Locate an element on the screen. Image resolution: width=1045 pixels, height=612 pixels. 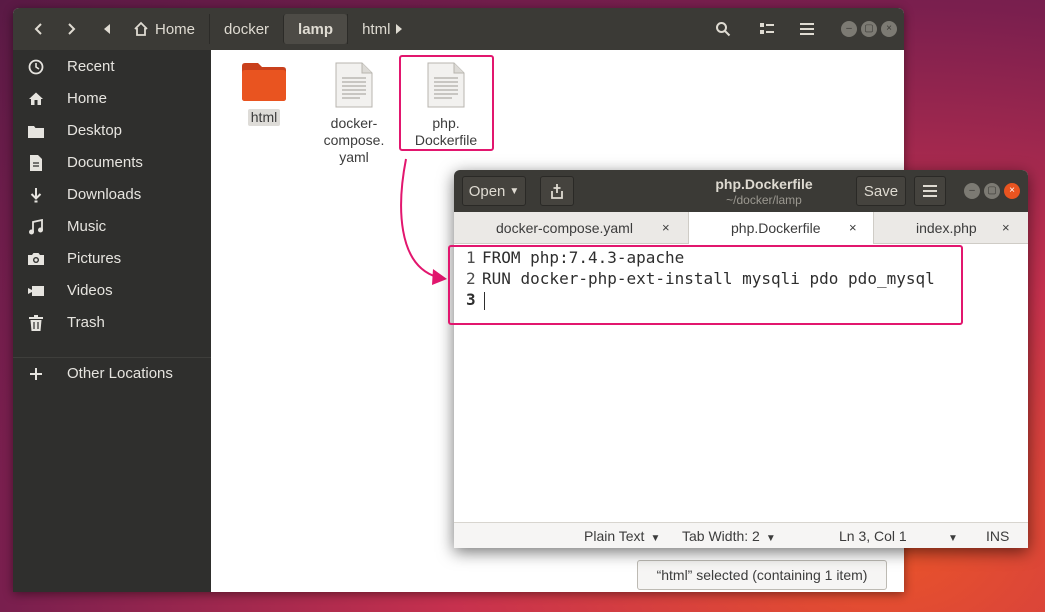
sidebar-item-label: Music is located at coordinates (87, 226).